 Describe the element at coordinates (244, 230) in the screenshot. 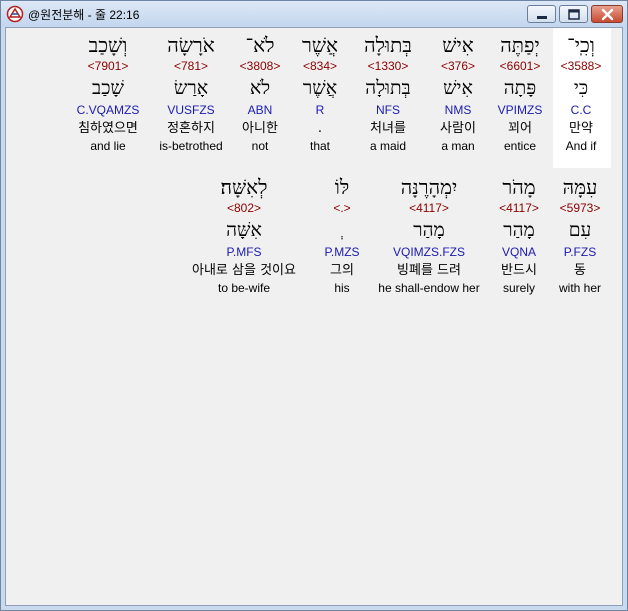

I see `lexical-form: אִשָּׁה` at that location.